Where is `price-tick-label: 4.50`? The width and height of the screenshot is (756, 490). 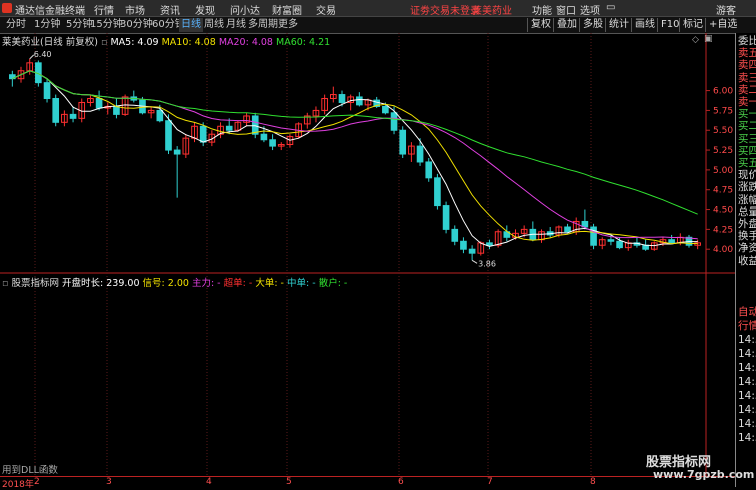 price-tick-label: 4.50 is located at coordinates (723, 211).